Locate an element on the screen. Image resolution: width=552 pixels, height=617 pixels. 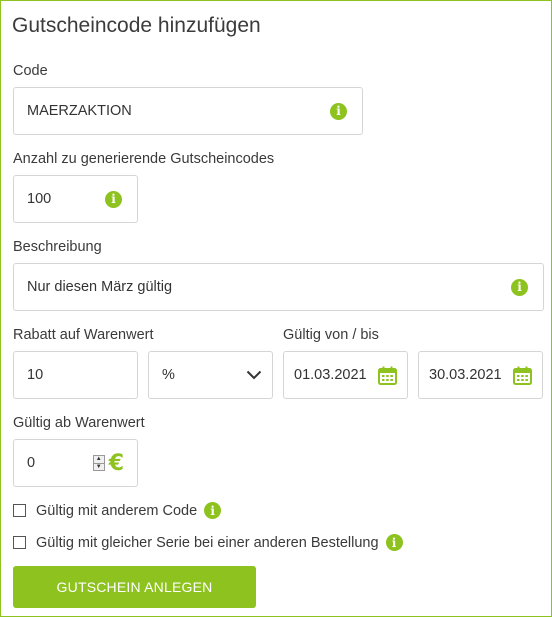
count-input: 100 i is located at coordinates (75, 199).